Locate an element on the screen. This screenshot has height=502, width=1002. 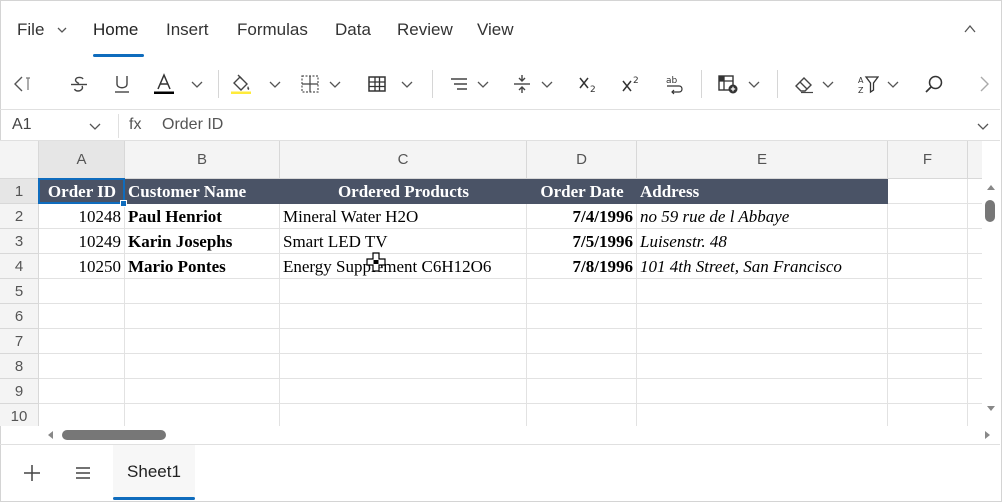
table-cell: Karin Josephs is located at coordinates (202, 241).